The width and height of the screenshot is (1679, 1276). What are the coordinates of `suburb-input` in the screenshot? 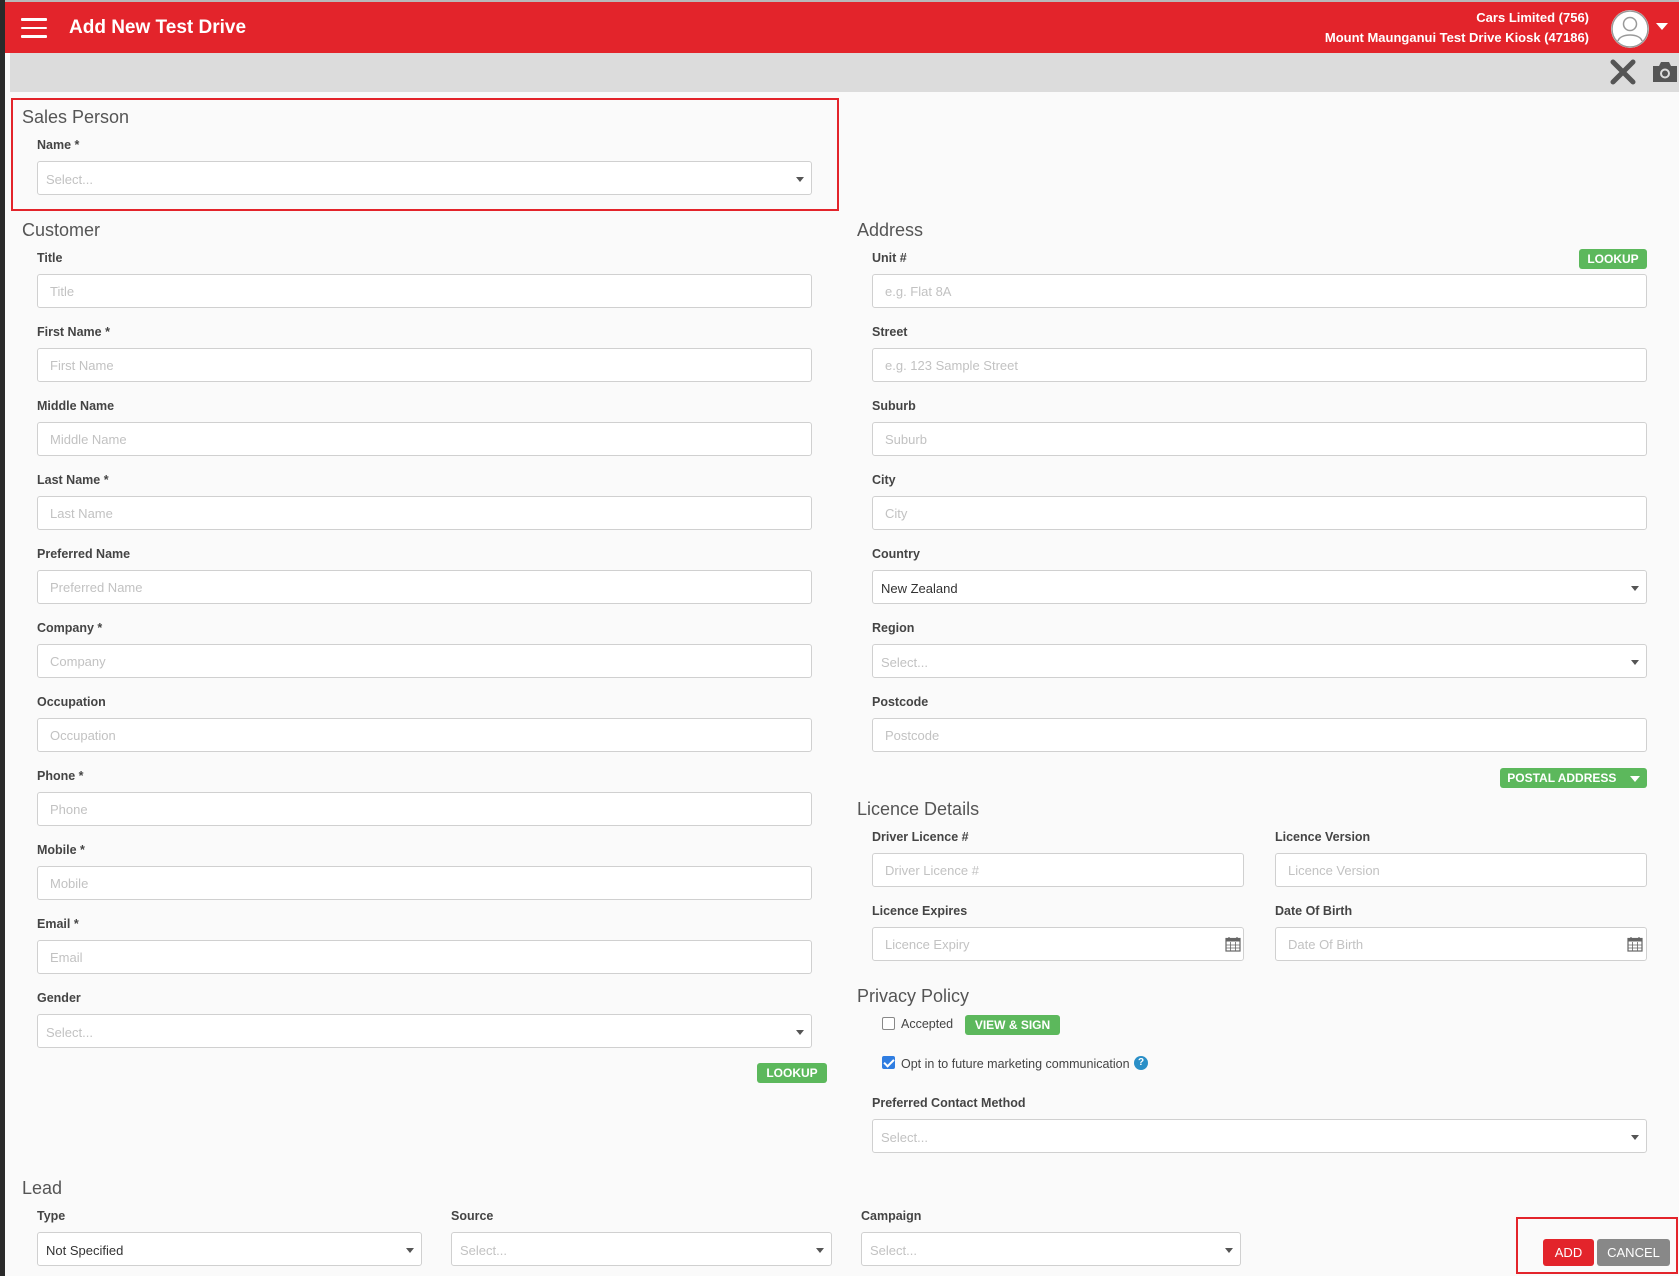 It's located at (1259, 439).